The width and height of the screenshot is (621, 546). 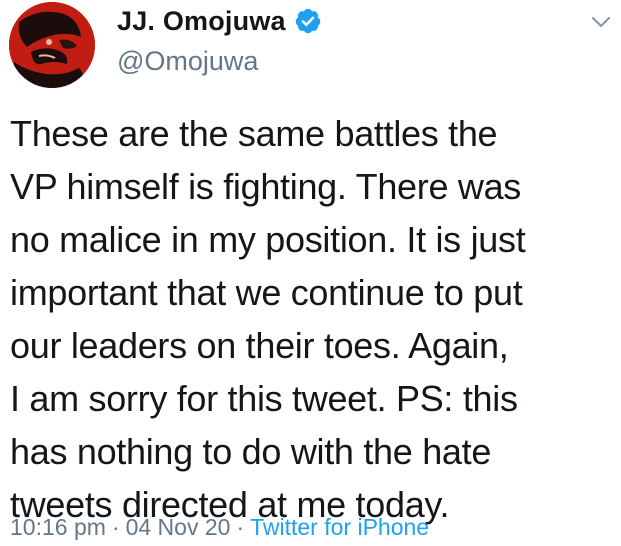 I want to click on tweet-source-link: Twitter for iPhone, so click(x=339, y=527).